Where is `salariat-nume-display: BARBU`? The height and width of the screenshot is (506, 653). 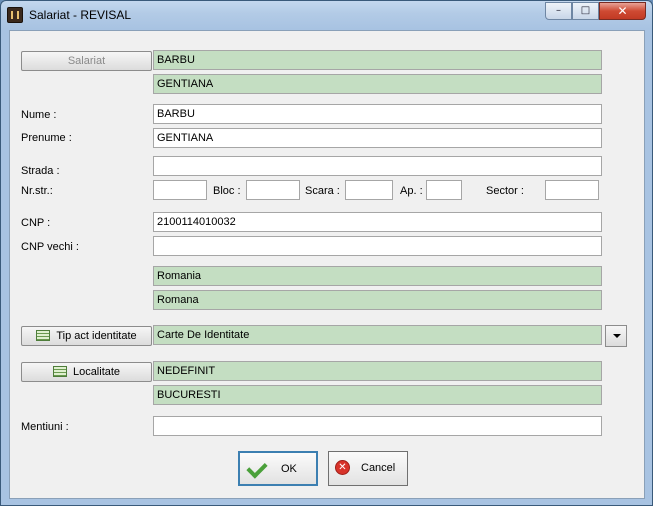 salariat-nume-display: BARBU is located at coordinates (377, 60).